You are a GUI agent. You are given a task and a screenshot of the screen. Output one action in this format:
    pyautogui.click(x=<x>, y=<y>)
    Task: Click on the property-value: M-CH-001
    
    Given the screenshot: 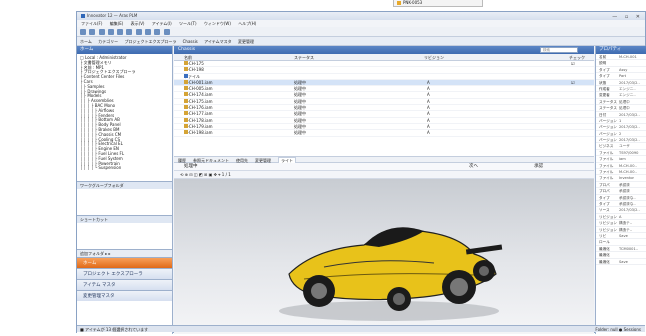 What is the action you would take?
    pyautogui.click(x=628, y=57)
    